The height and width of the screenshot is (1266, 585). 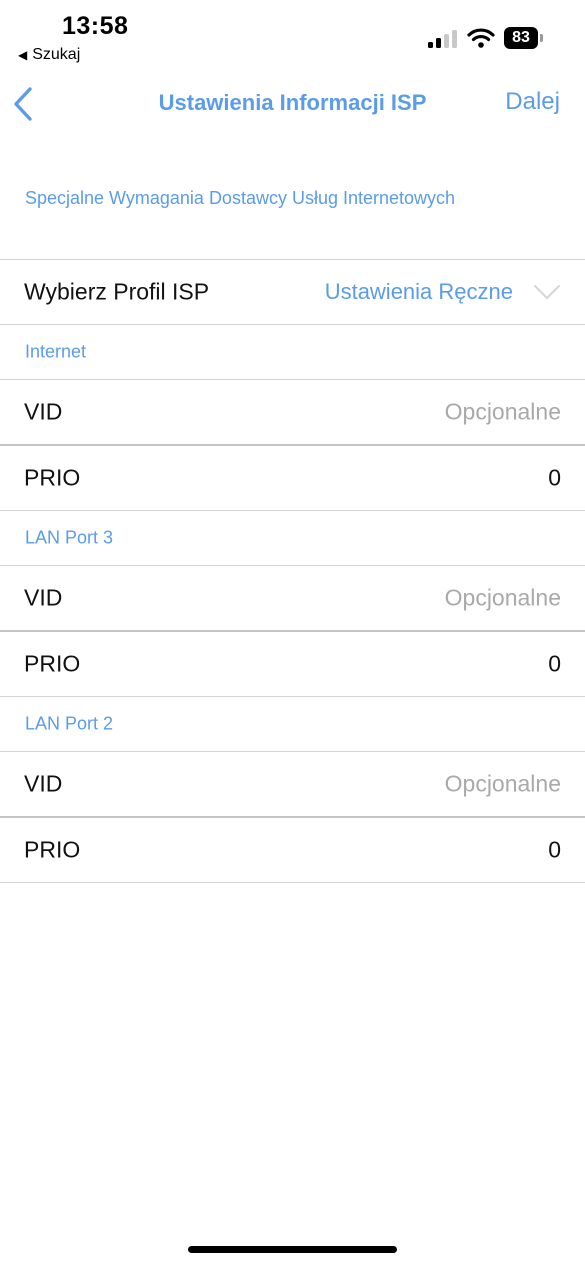 I want to click on back-to-app-link: ◀ Szukaj, so click(x=49, y=55).